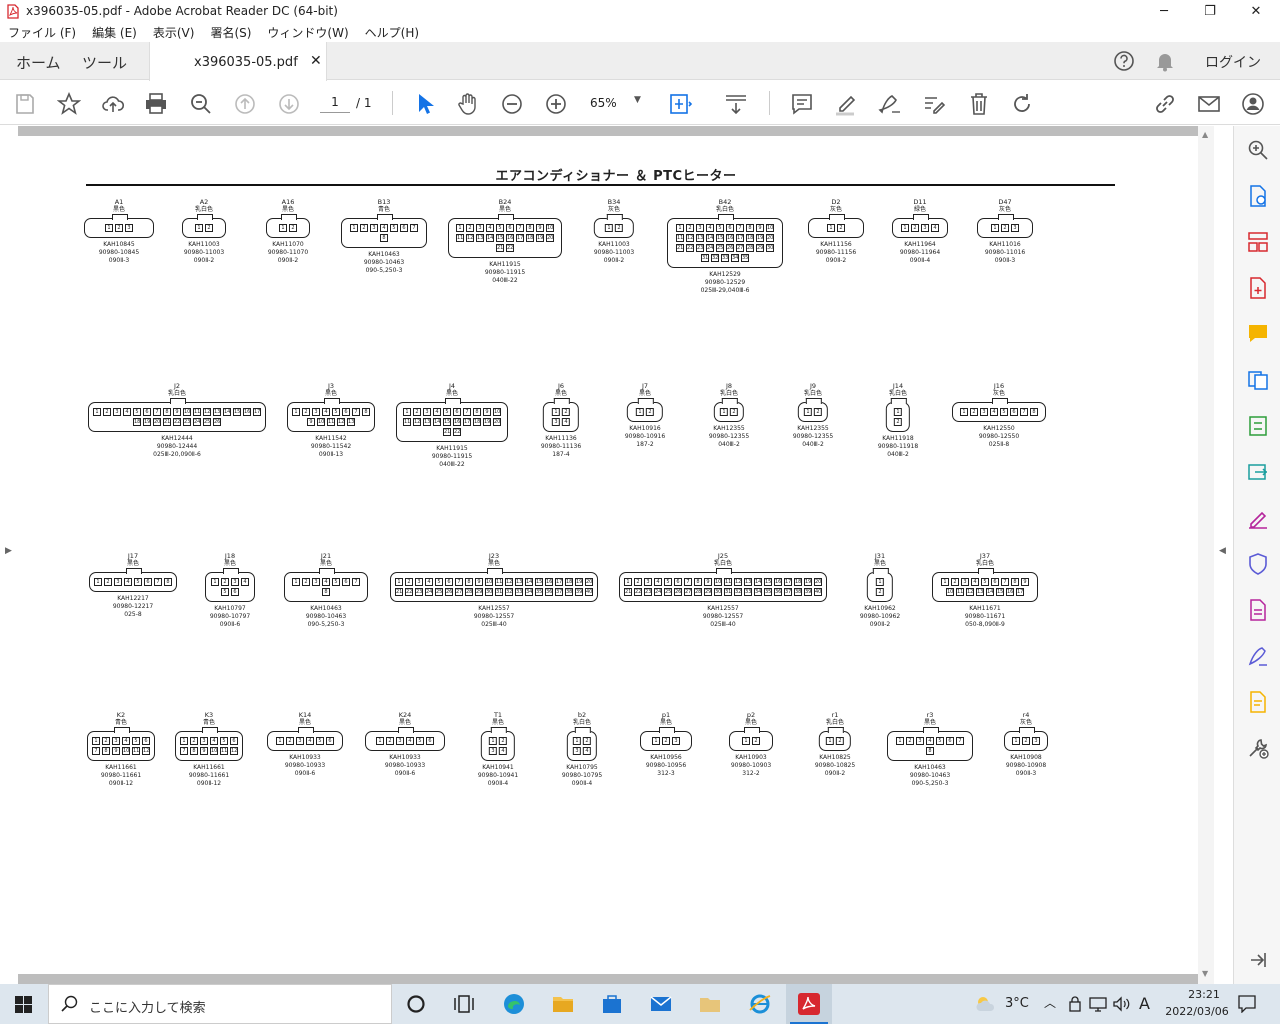  What do you see at coordinates (392, 32) in the screenshot?
I see `menu-help: ヘルプ(H)` at bounding box center [392, 32].